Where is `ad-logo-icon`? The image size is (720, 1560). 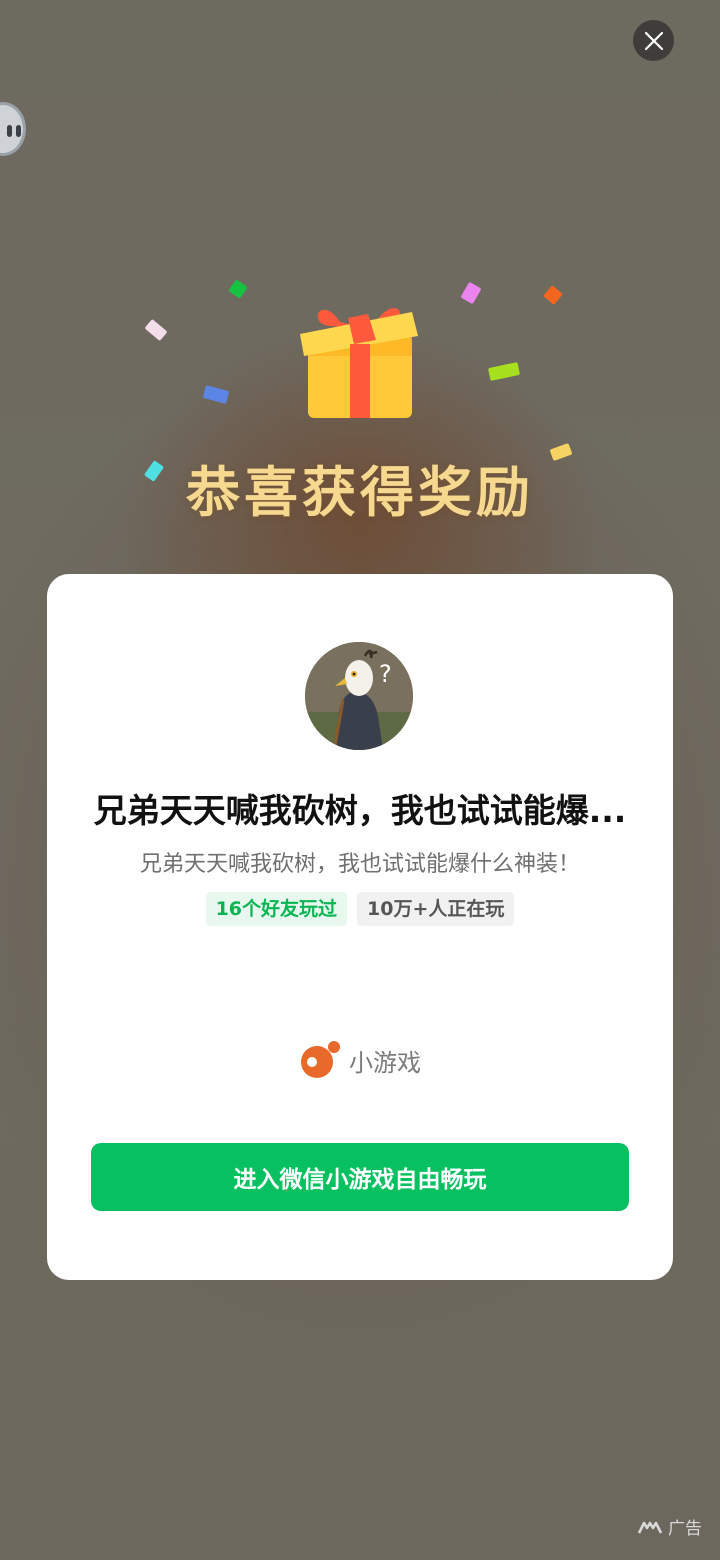 ad-logo-icon is located at coordinates (650, 1527).